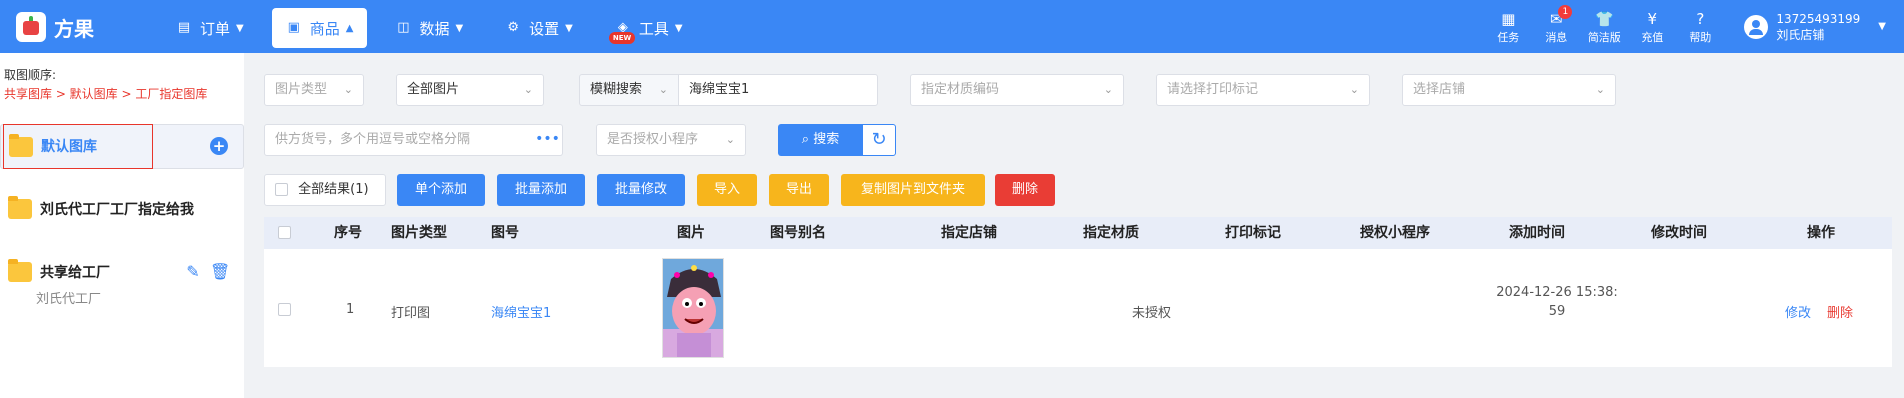  I want to click on more-options-button: •••, so click(548, 140).